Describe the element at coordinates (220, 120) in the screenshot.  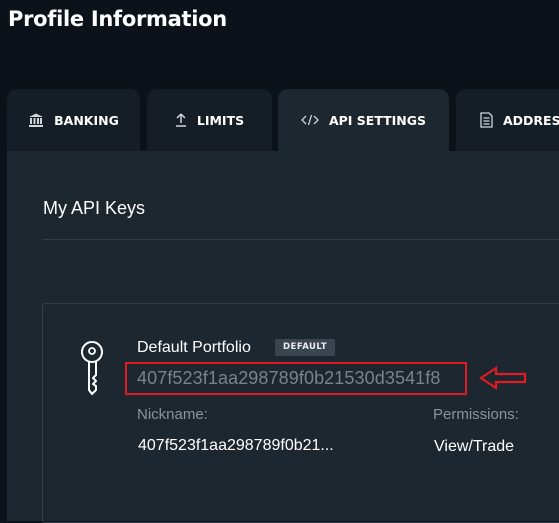
I see `tab-label: LIMITS` at that location.